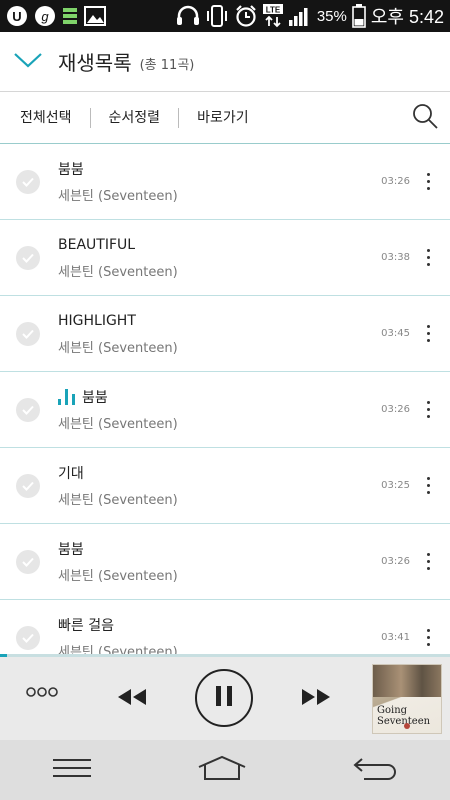 Image resolution: width=450 pixels, height=800 pixels. I want to click on rewind-icon, so click(132, 699).